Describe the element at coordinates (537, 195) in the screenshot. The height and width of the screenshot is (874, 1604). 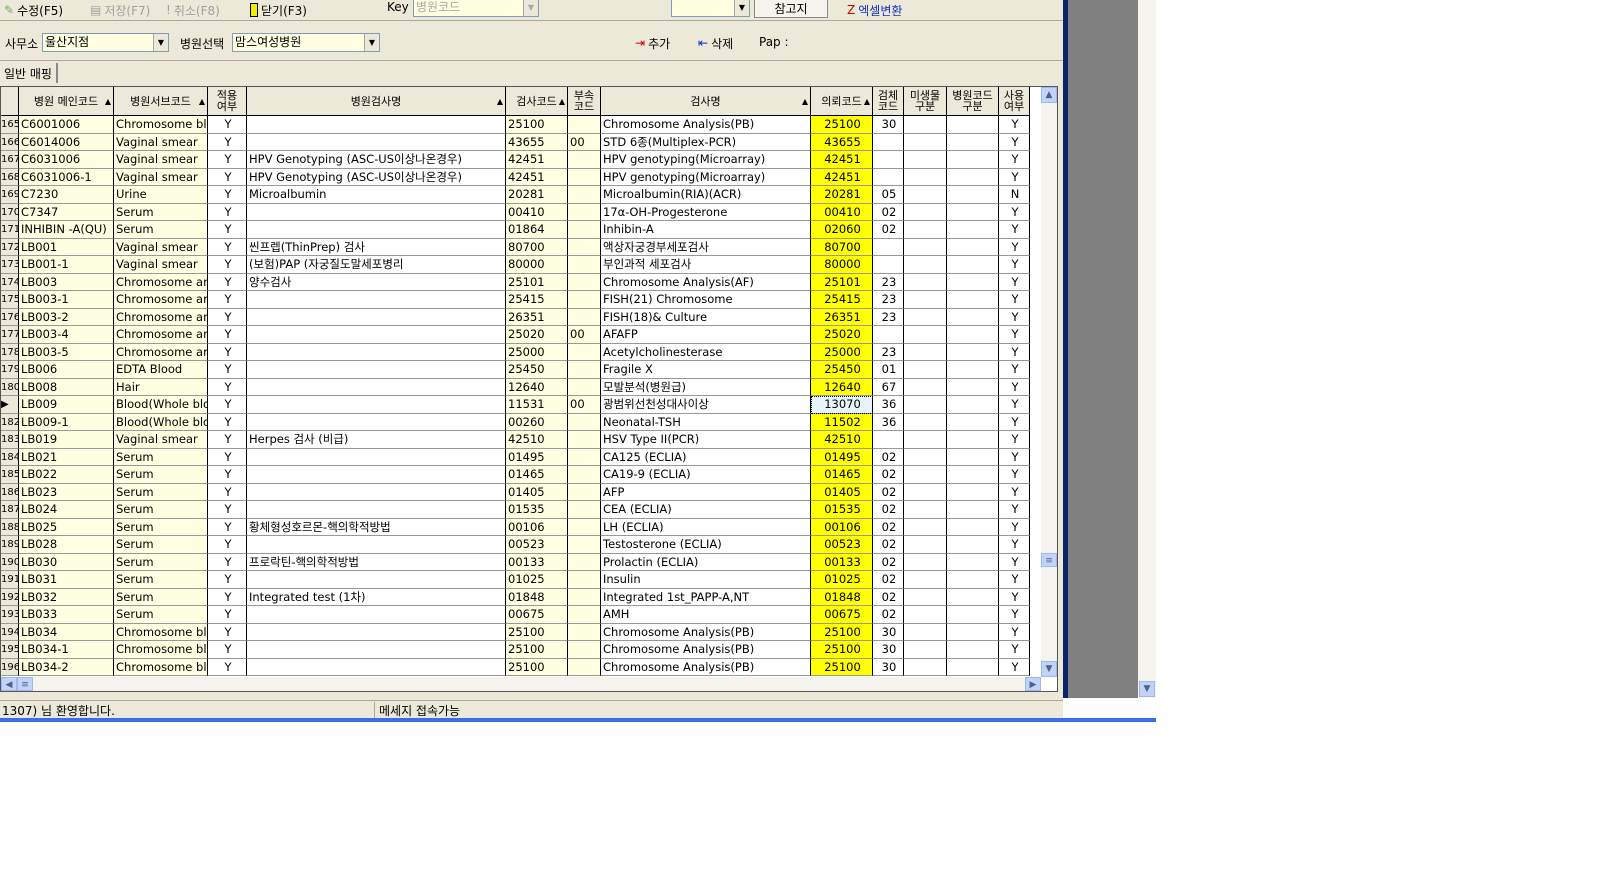
I see `cell-test-code: 20281` at that location.